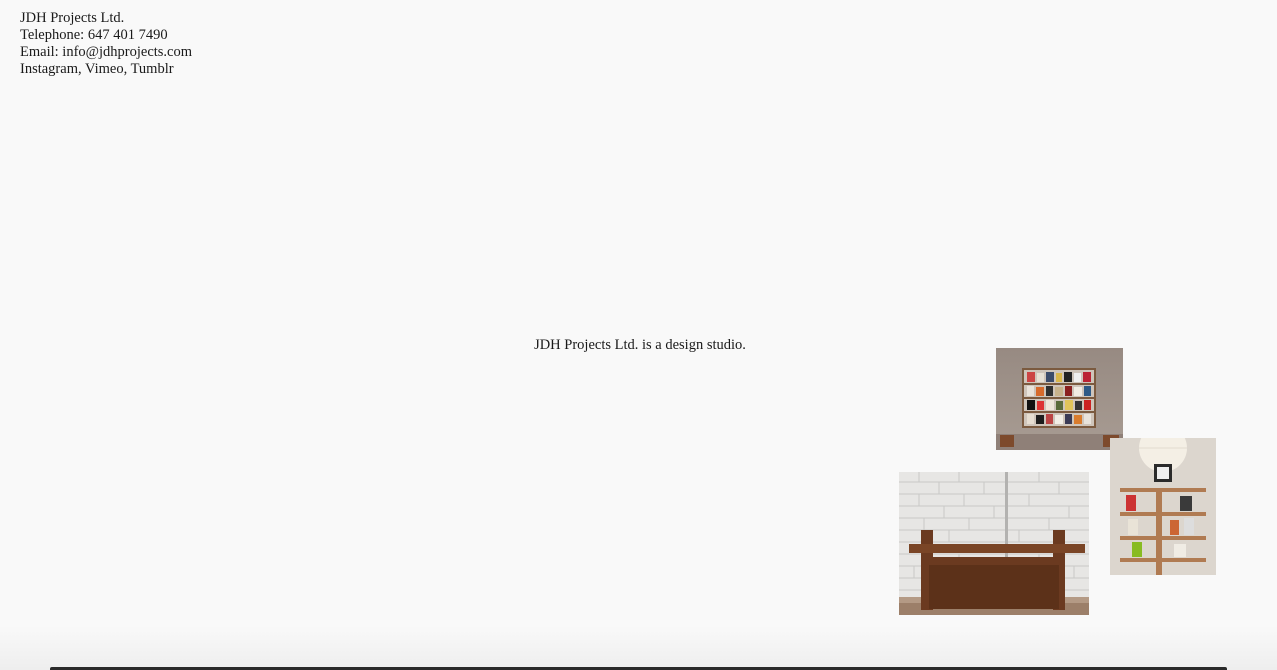 This screenshot has width=1277, height=670. What do you see at coordinates (49, 69) in the screenshot?
I see `instagram-link: Instagram` at bounding box center [49, 69].